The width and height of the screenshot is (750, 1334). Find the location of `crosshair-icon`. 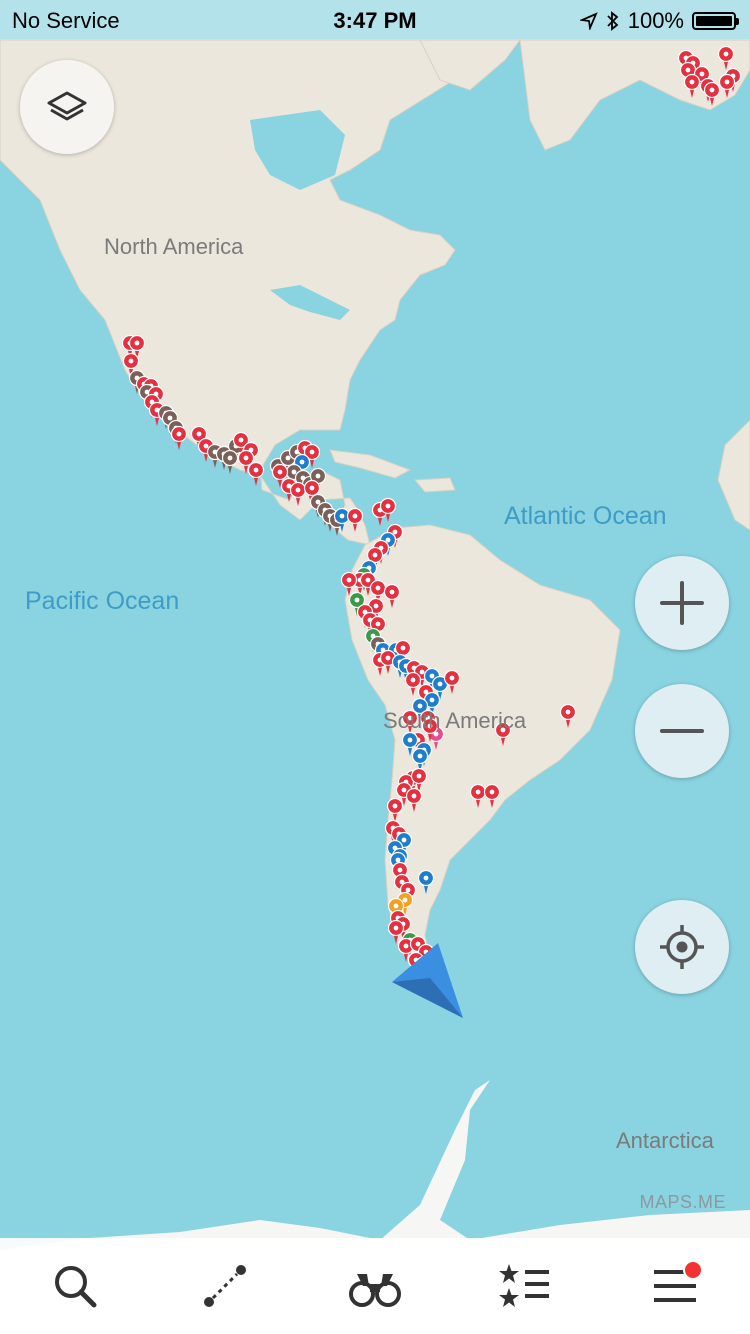

crosshair-icon is located at coordinates (682, 947).